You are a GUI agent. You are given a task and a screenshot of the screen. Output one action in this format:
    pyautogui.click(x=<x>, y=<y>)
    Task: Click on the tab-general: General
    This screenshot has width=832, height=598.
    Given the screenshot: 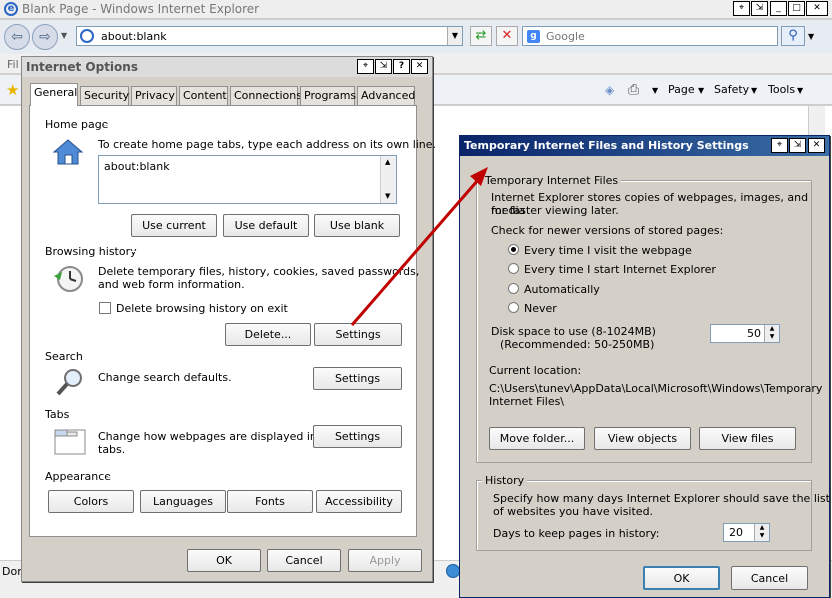 What is the action you would take?
    pyautogui.click(x=54, y=94)
    